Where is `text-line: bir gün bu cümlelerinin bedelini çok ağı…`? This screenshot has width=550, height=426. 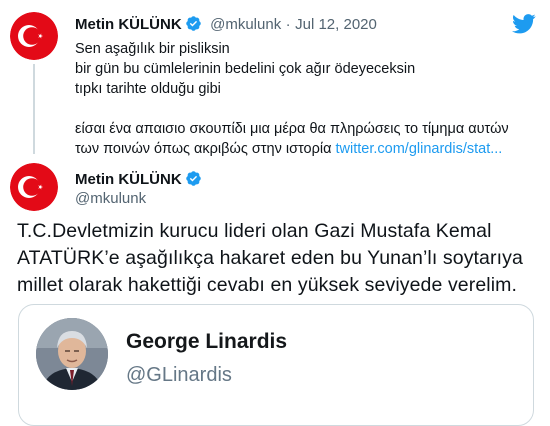 text-line: bir gün bu cümlelerinin bedelini çok ağı… is located at coordinates (245, 69).